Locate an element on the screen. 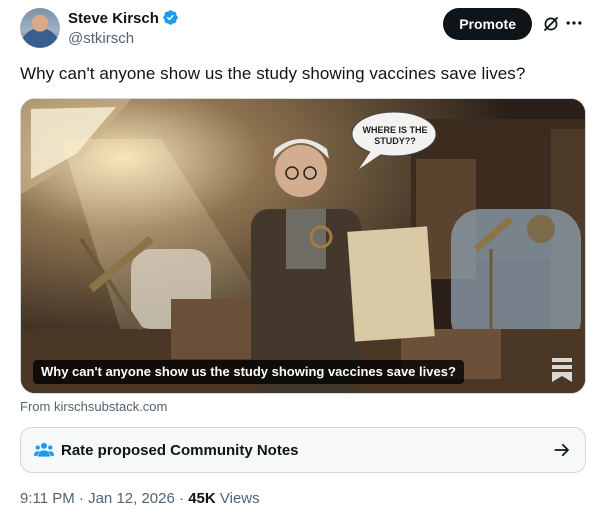 This screenshot has height=527, width=606. arrow-right-icon is located at coordinates (561, 450).